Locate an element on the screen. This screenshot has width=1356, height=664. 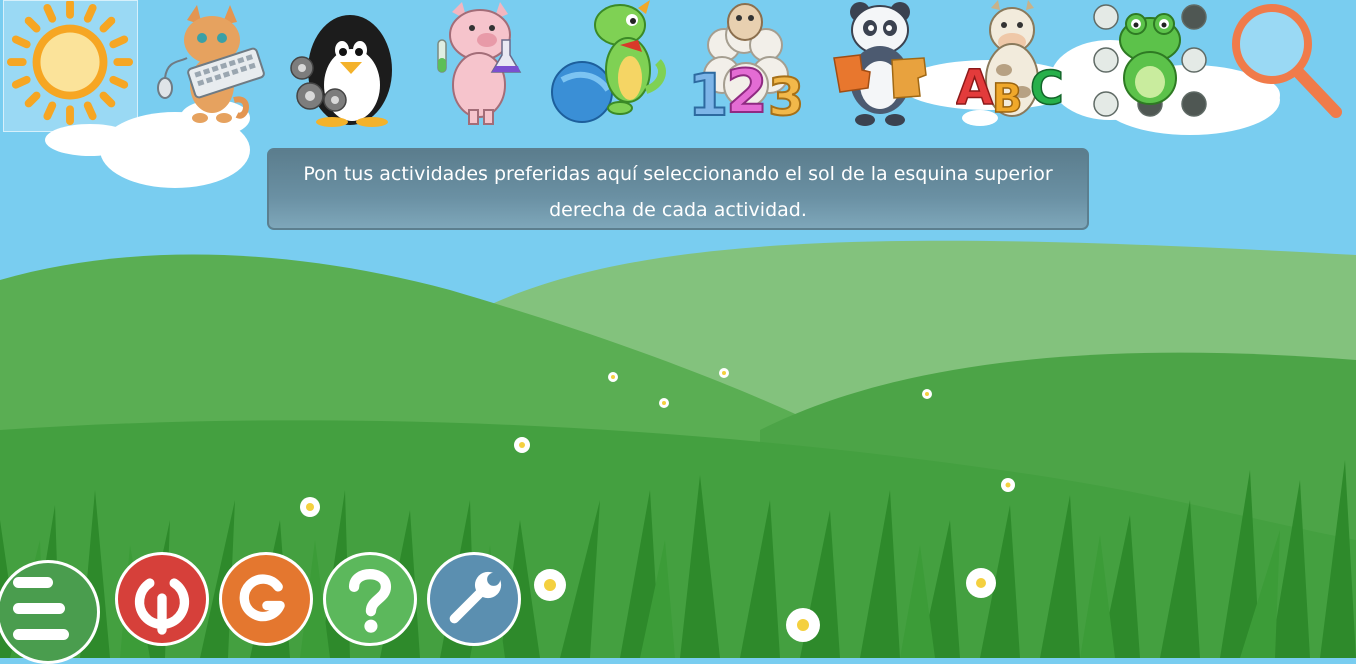
category-experiments is located at coordinates (478, 65).